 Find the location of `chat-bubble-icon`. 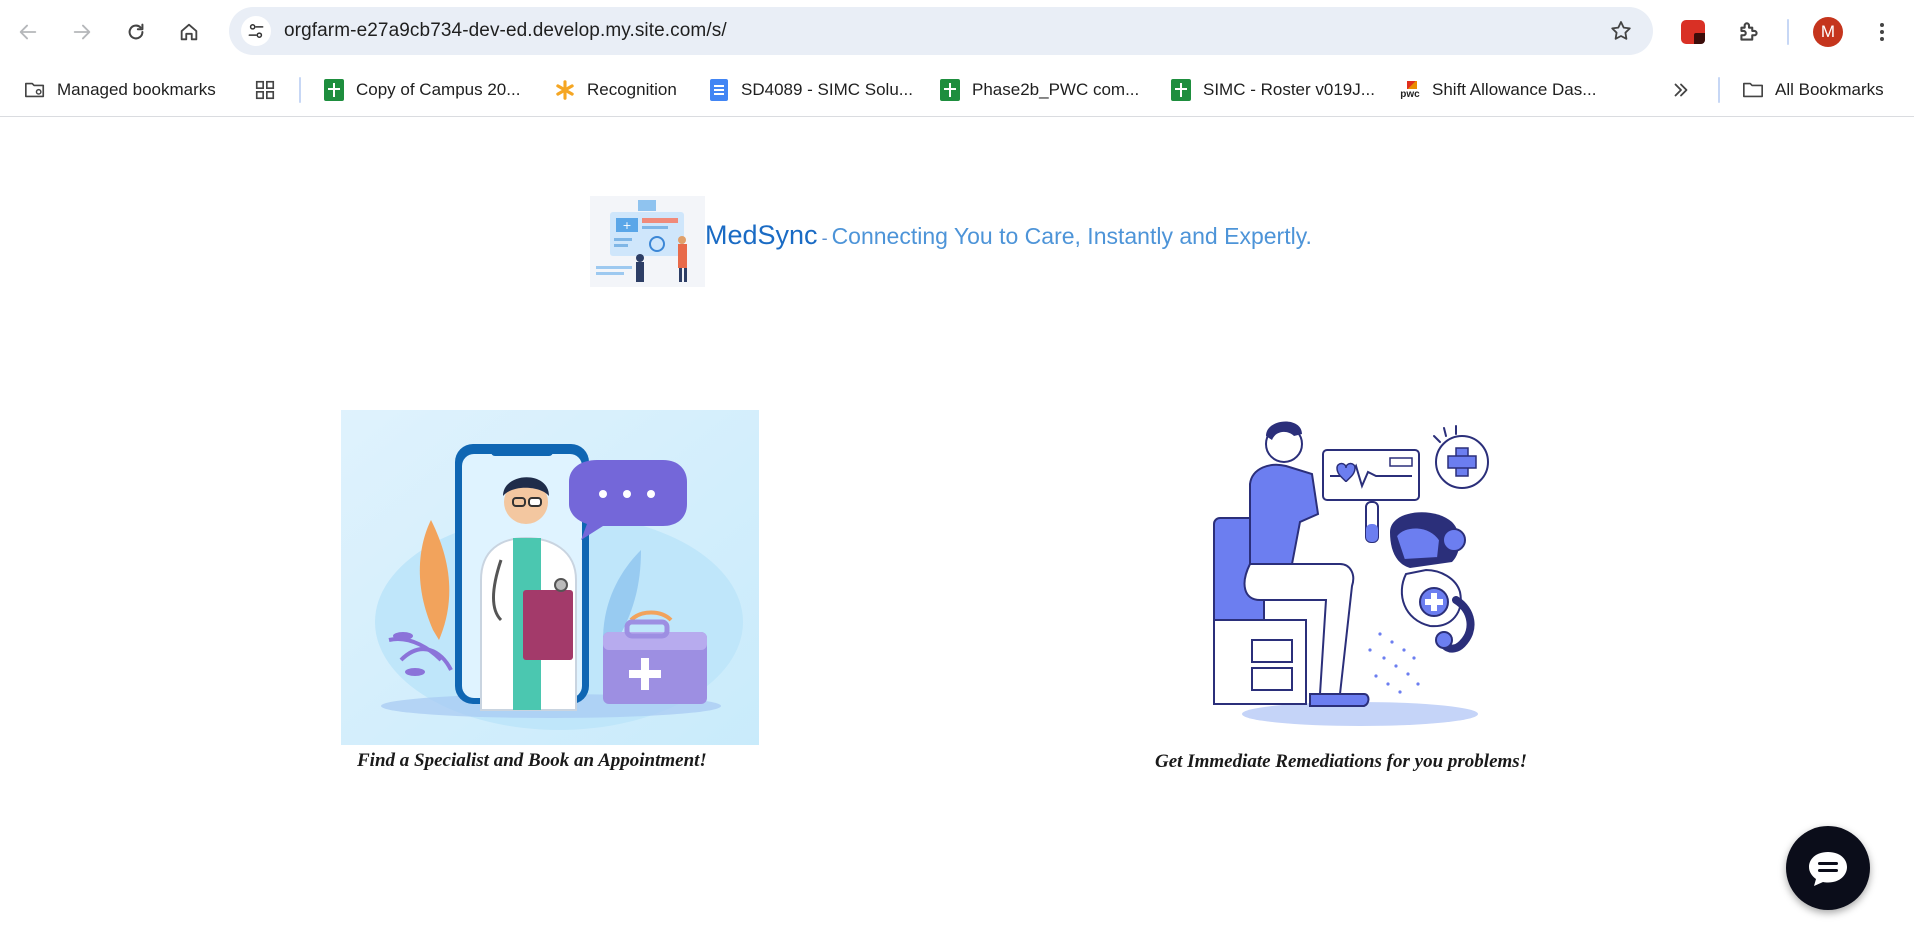

chat-bubble-icon is located at coordinates (1828, 869).